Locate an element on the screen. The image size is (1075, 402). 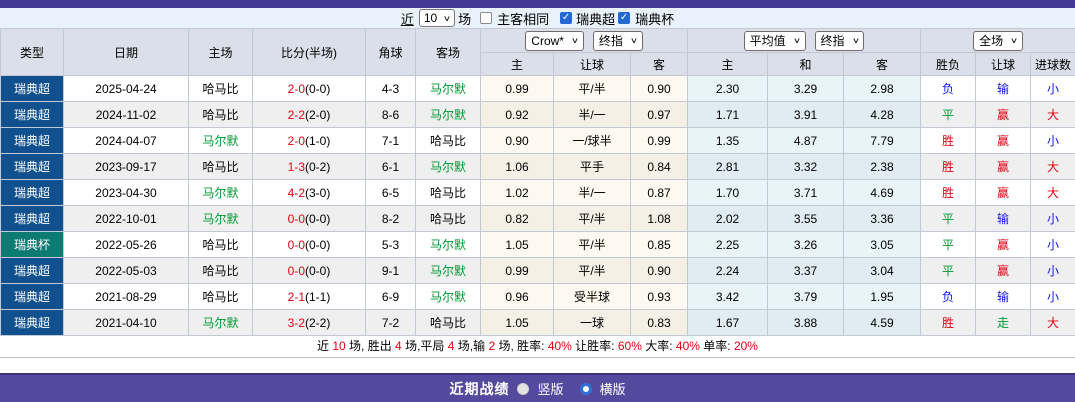
cell-score: 1-3(0-2) is located at coordinates (309, 166).